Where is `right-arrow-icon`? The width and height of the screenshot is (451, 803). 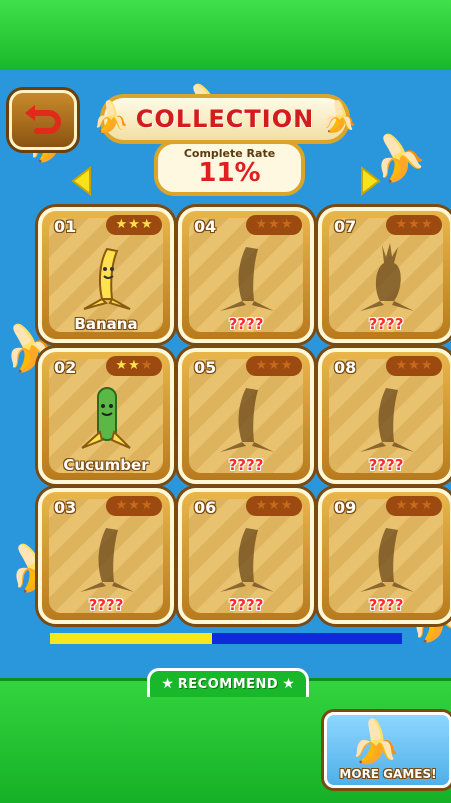 right-arrow-icon is located at coordinates (371, 181).